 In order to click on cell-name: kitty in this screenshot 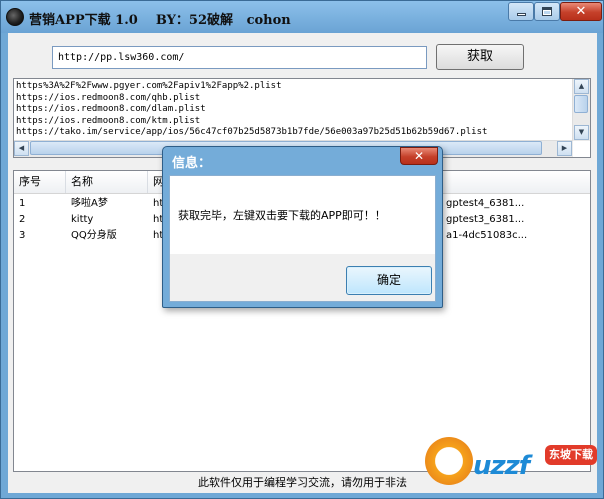, I will do `click(82, 219)`.